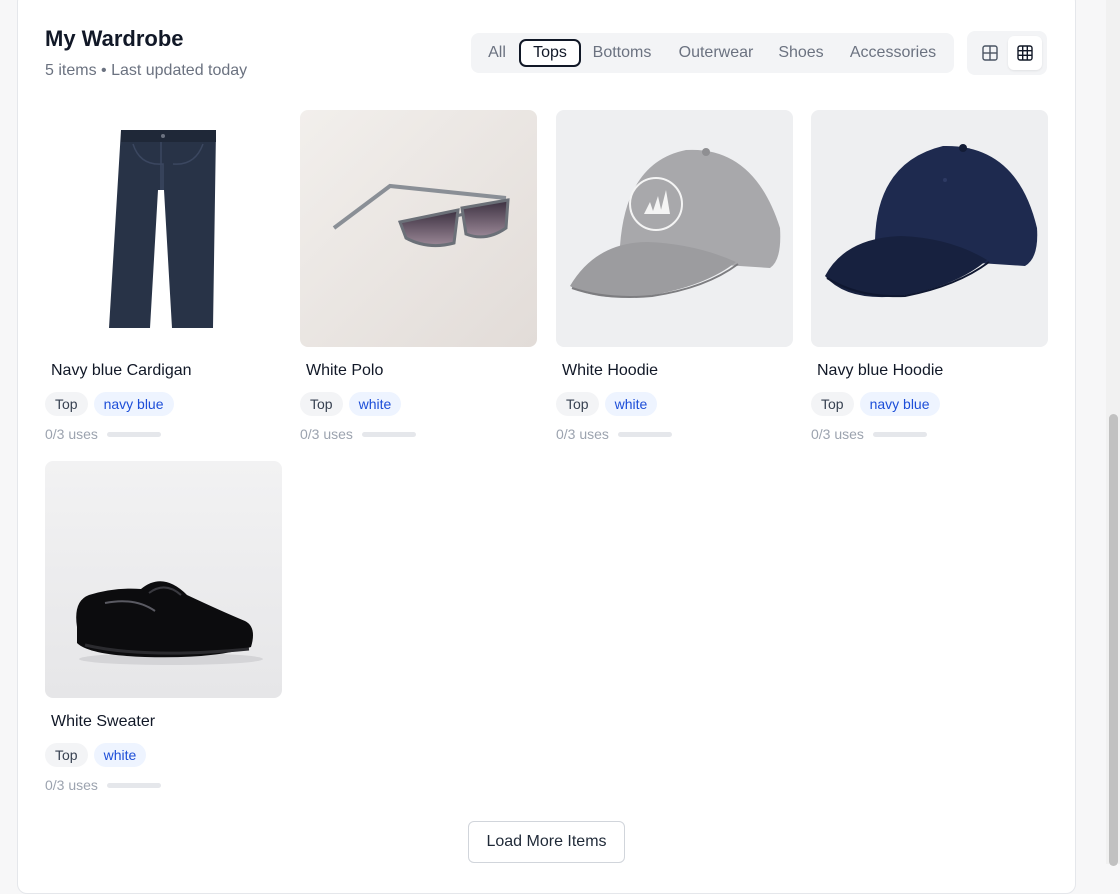 This screenshot has width=1120, height=894. What do you see at coordinates (801, 53) in the screenshot?
I see `filter-shoes: Shoes` at bounding box center [801, 53].